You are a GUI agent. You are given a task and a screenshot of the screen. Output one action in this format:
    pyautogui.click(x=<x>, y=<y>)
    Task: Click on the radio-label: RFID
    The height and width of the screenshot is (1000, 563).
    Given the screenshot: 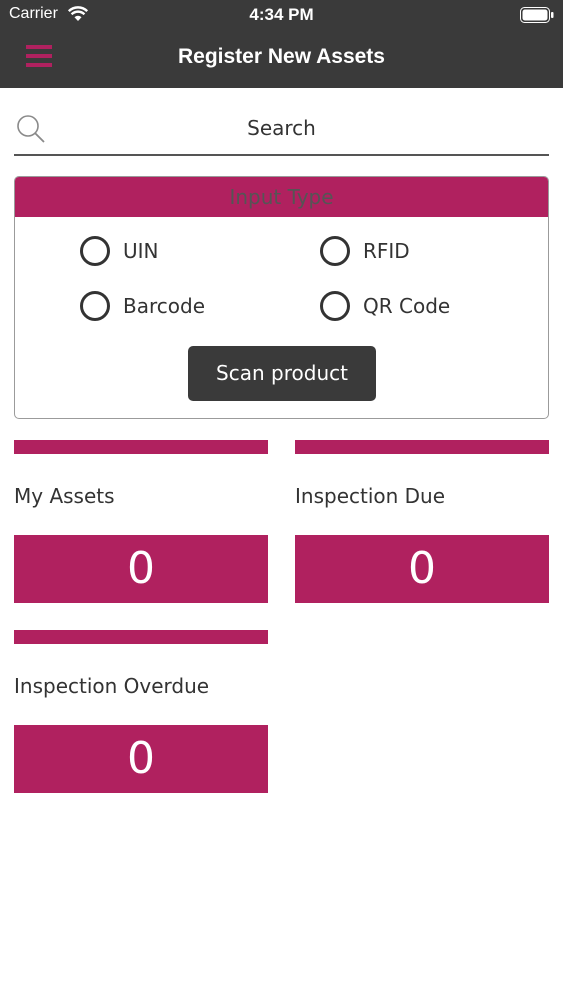 What is the action you would take?
    pyautogui.click(x=386, y=251)
    